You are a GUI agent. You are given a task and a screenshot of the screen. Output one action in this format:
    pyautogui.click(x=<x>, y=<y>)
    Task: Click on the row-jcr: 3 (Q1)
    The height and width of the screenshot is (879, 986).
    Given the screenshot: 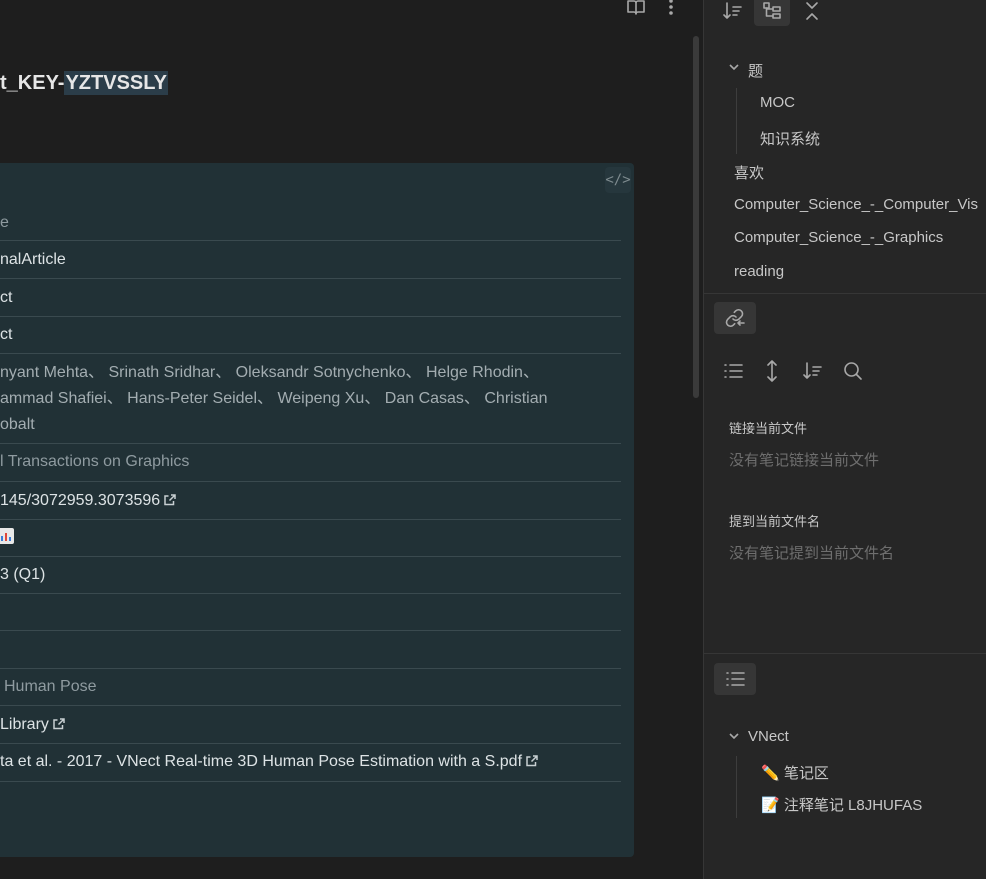 What is the action you would take?
    pyautogui.click(x=23, y=574)
    